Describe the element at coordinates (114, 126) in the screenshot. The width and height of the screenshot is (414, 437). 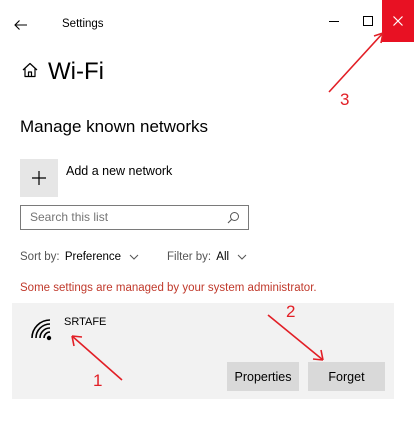
I see `section-title: Manage known networks` at that location.